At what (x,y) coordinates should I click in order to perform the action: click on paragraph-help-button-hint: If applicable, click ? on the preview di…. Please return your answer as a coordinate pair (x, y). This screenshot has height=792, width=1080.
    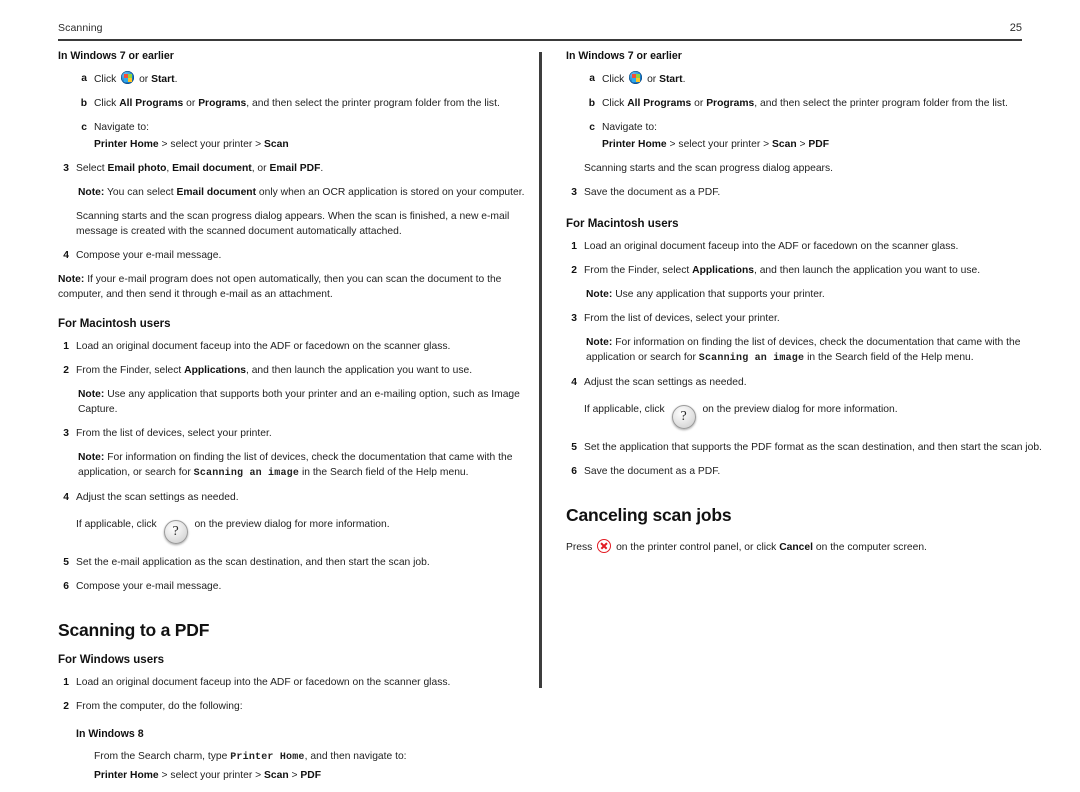
    Looking at the image, I should click on (307, 530).